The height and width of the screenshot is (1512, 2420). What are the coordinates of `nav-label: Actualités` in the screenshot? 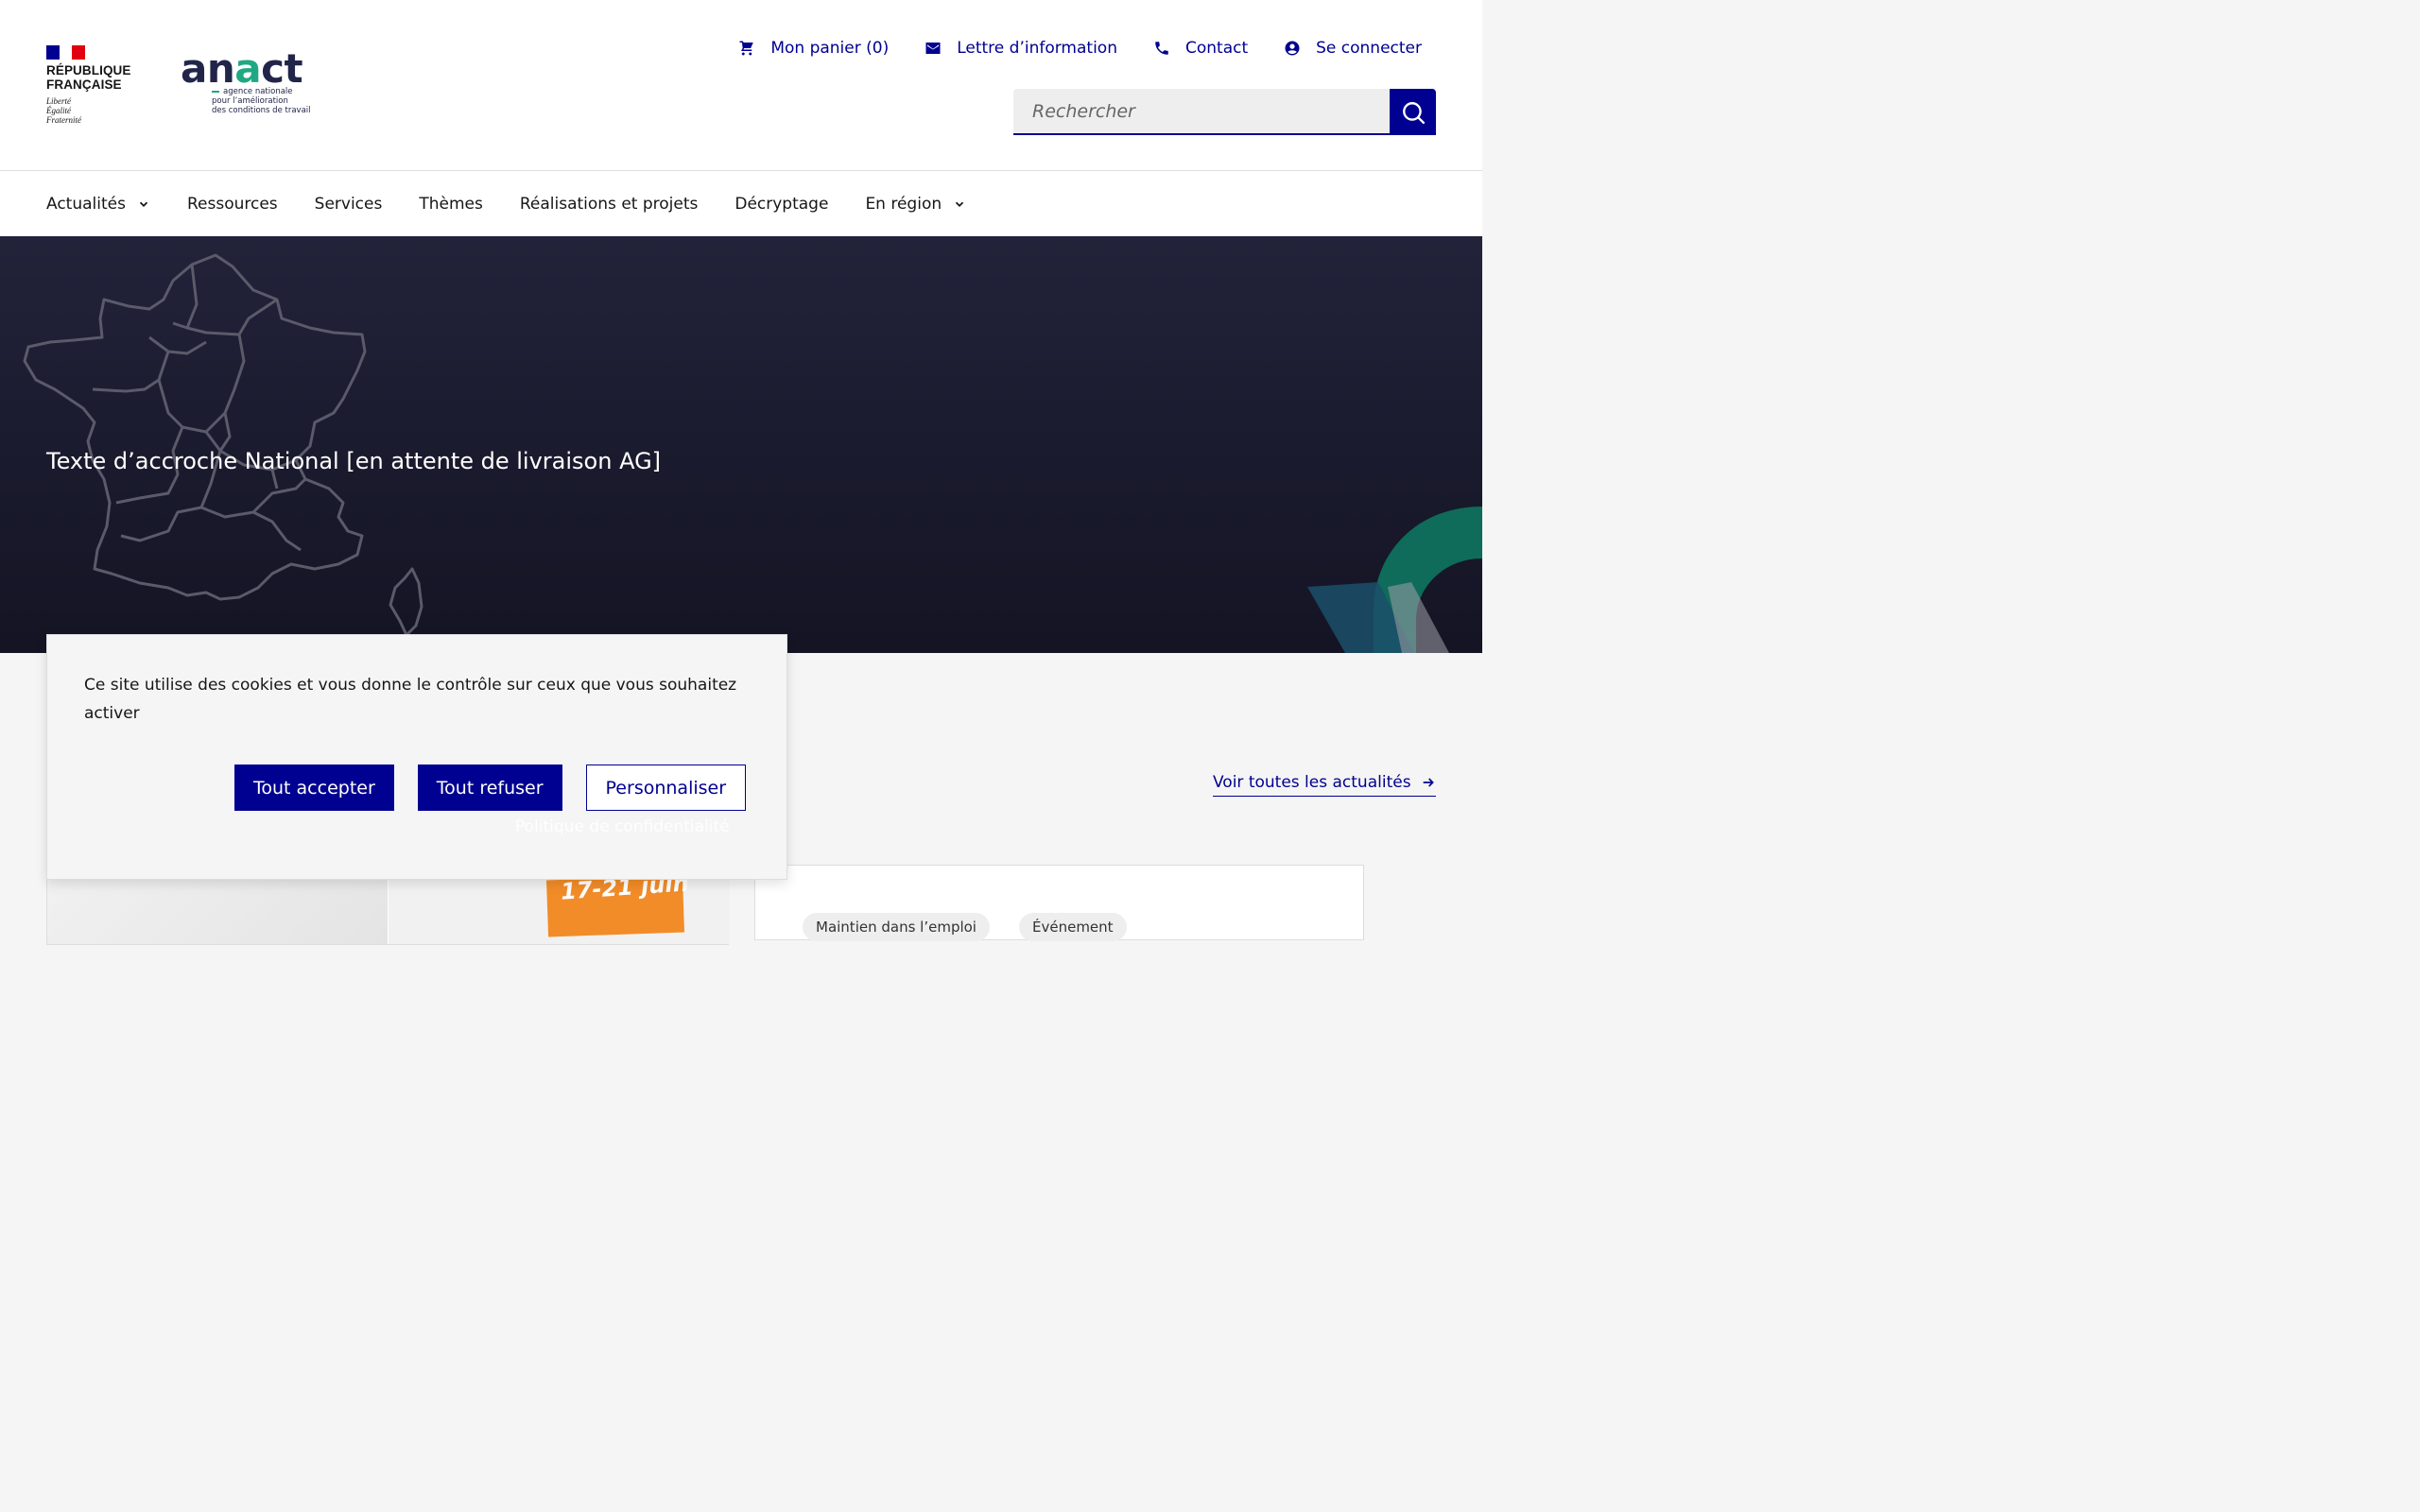 It's located at (86, 204).